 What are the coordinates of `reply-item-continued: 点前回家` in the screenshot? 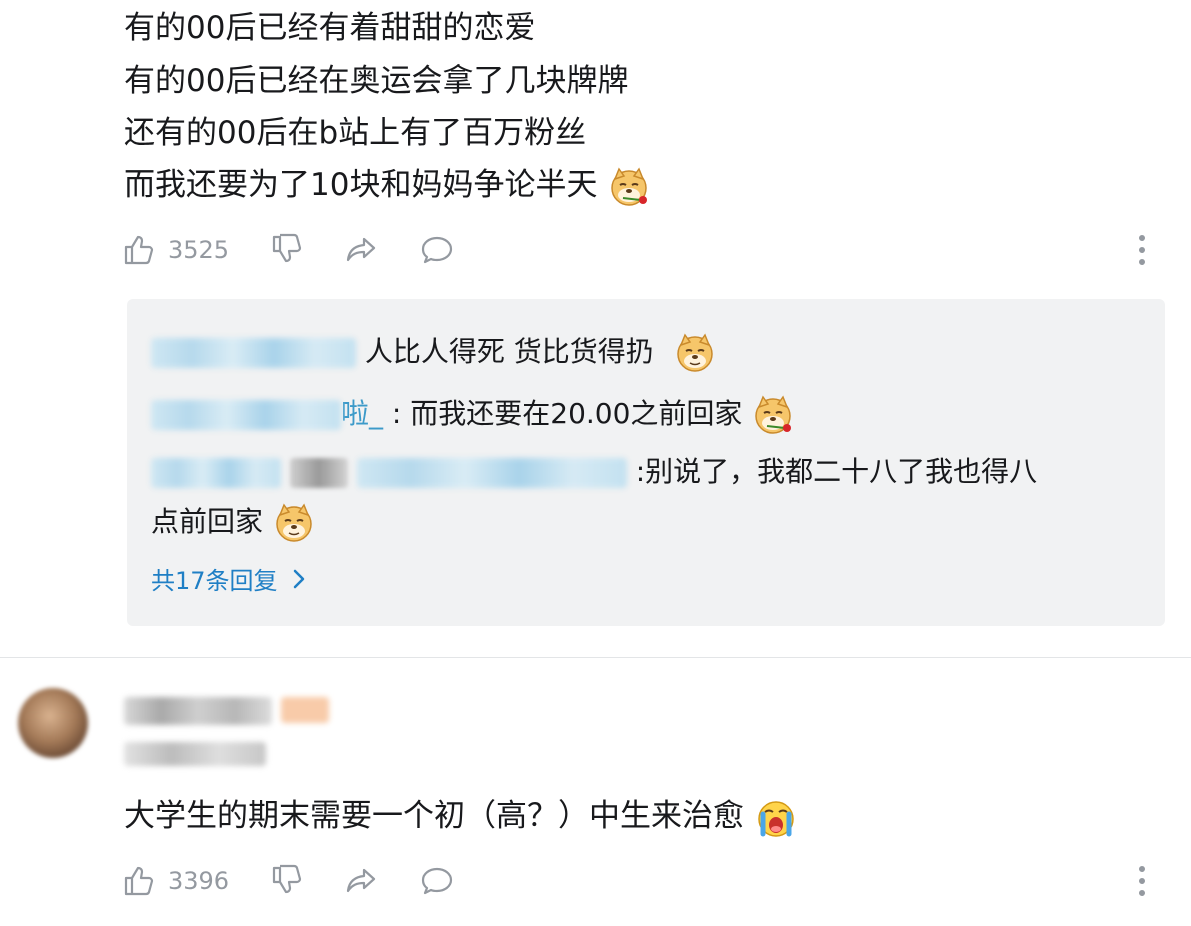 It's located at (233, 522).